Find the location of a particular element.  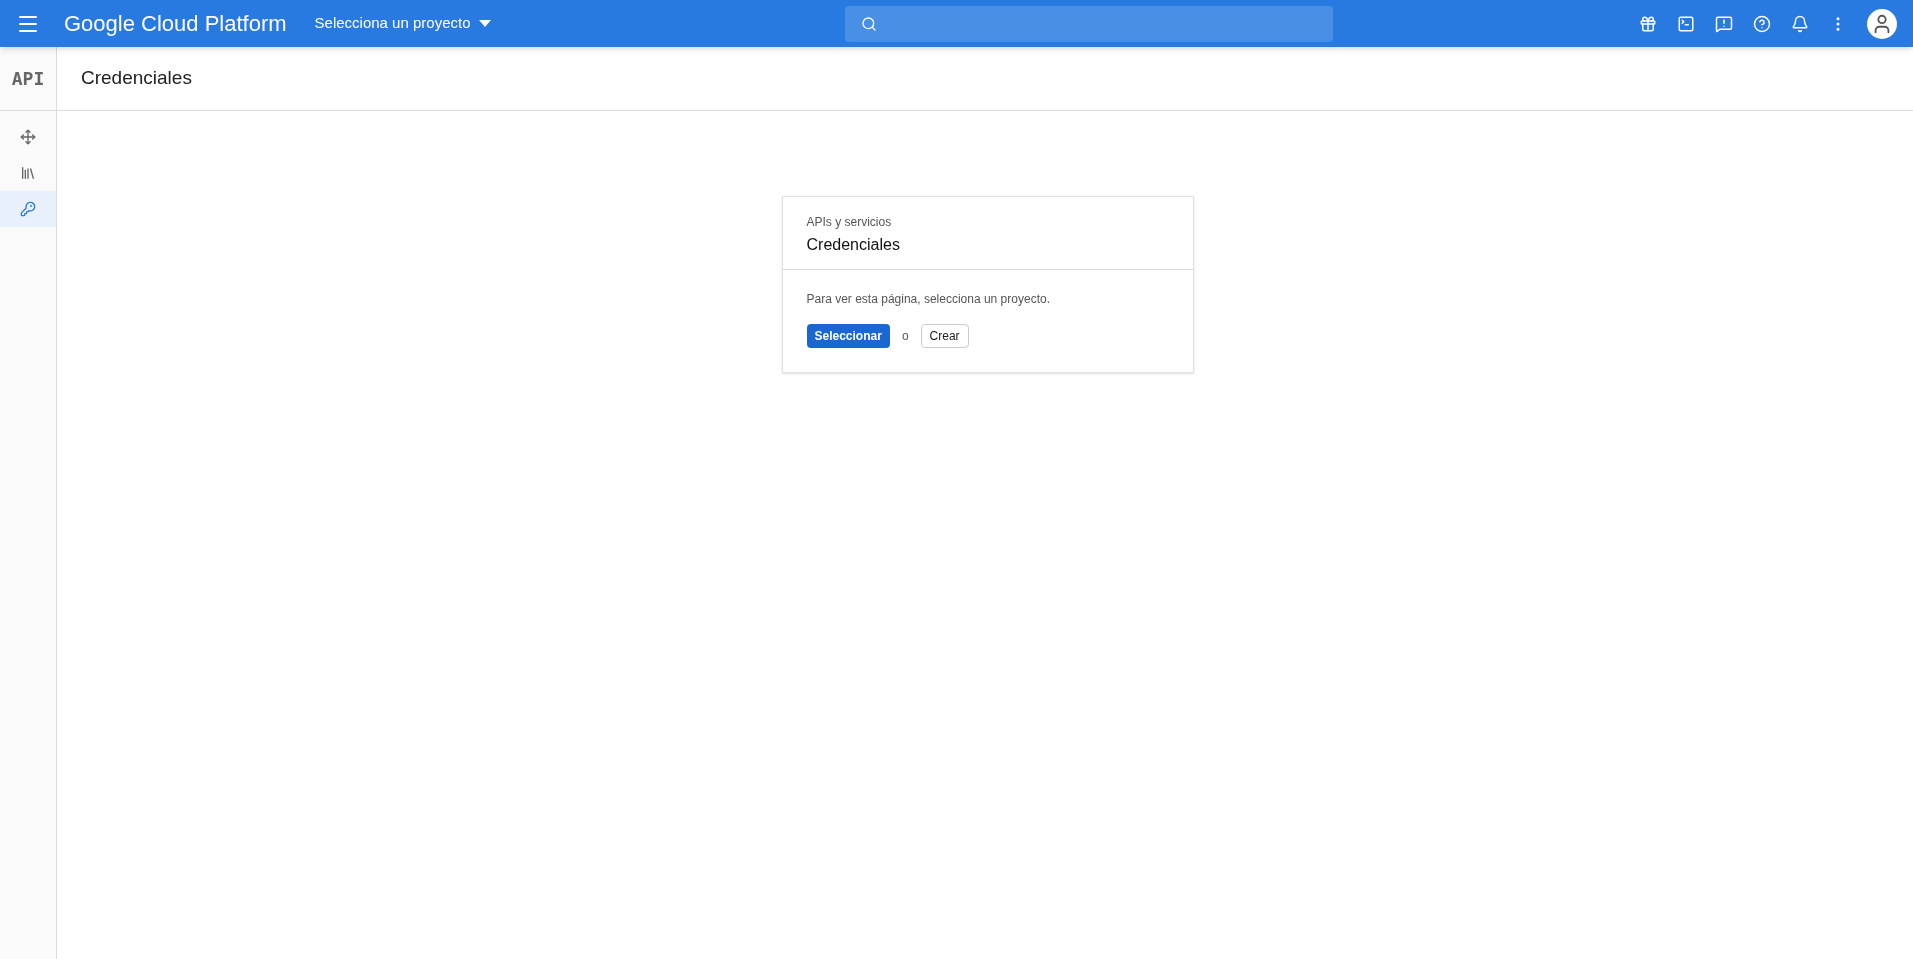

or-separator: o is located at coordinates (905, 336).